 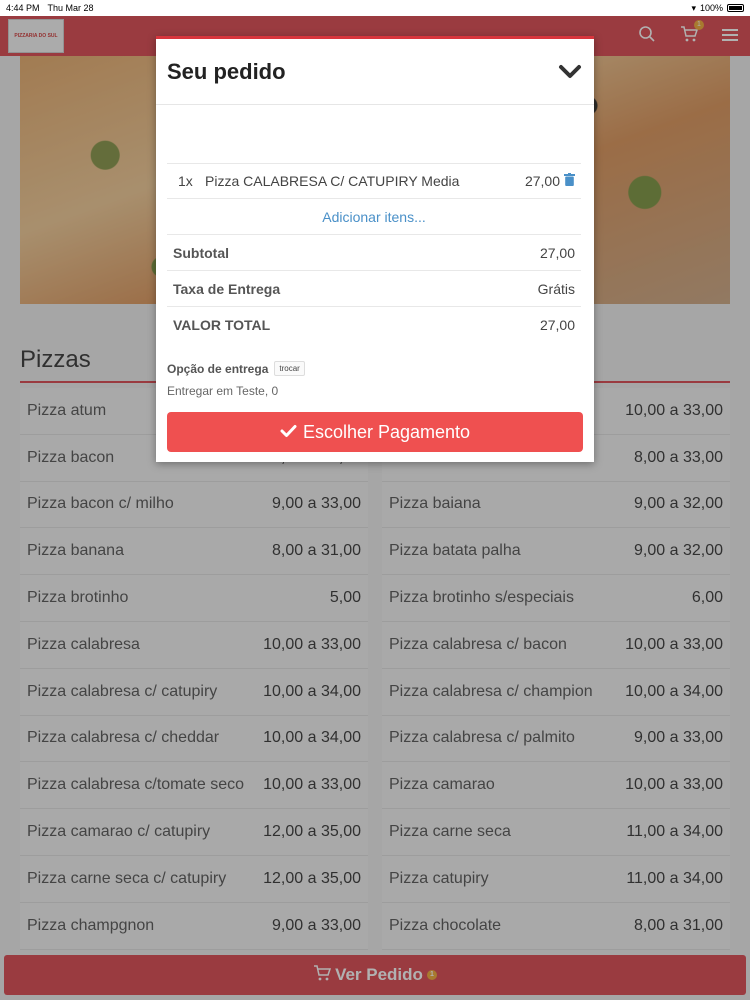 I want to click on delivery-address: Entregar em Teste, 0, so click(x=223, y=391).